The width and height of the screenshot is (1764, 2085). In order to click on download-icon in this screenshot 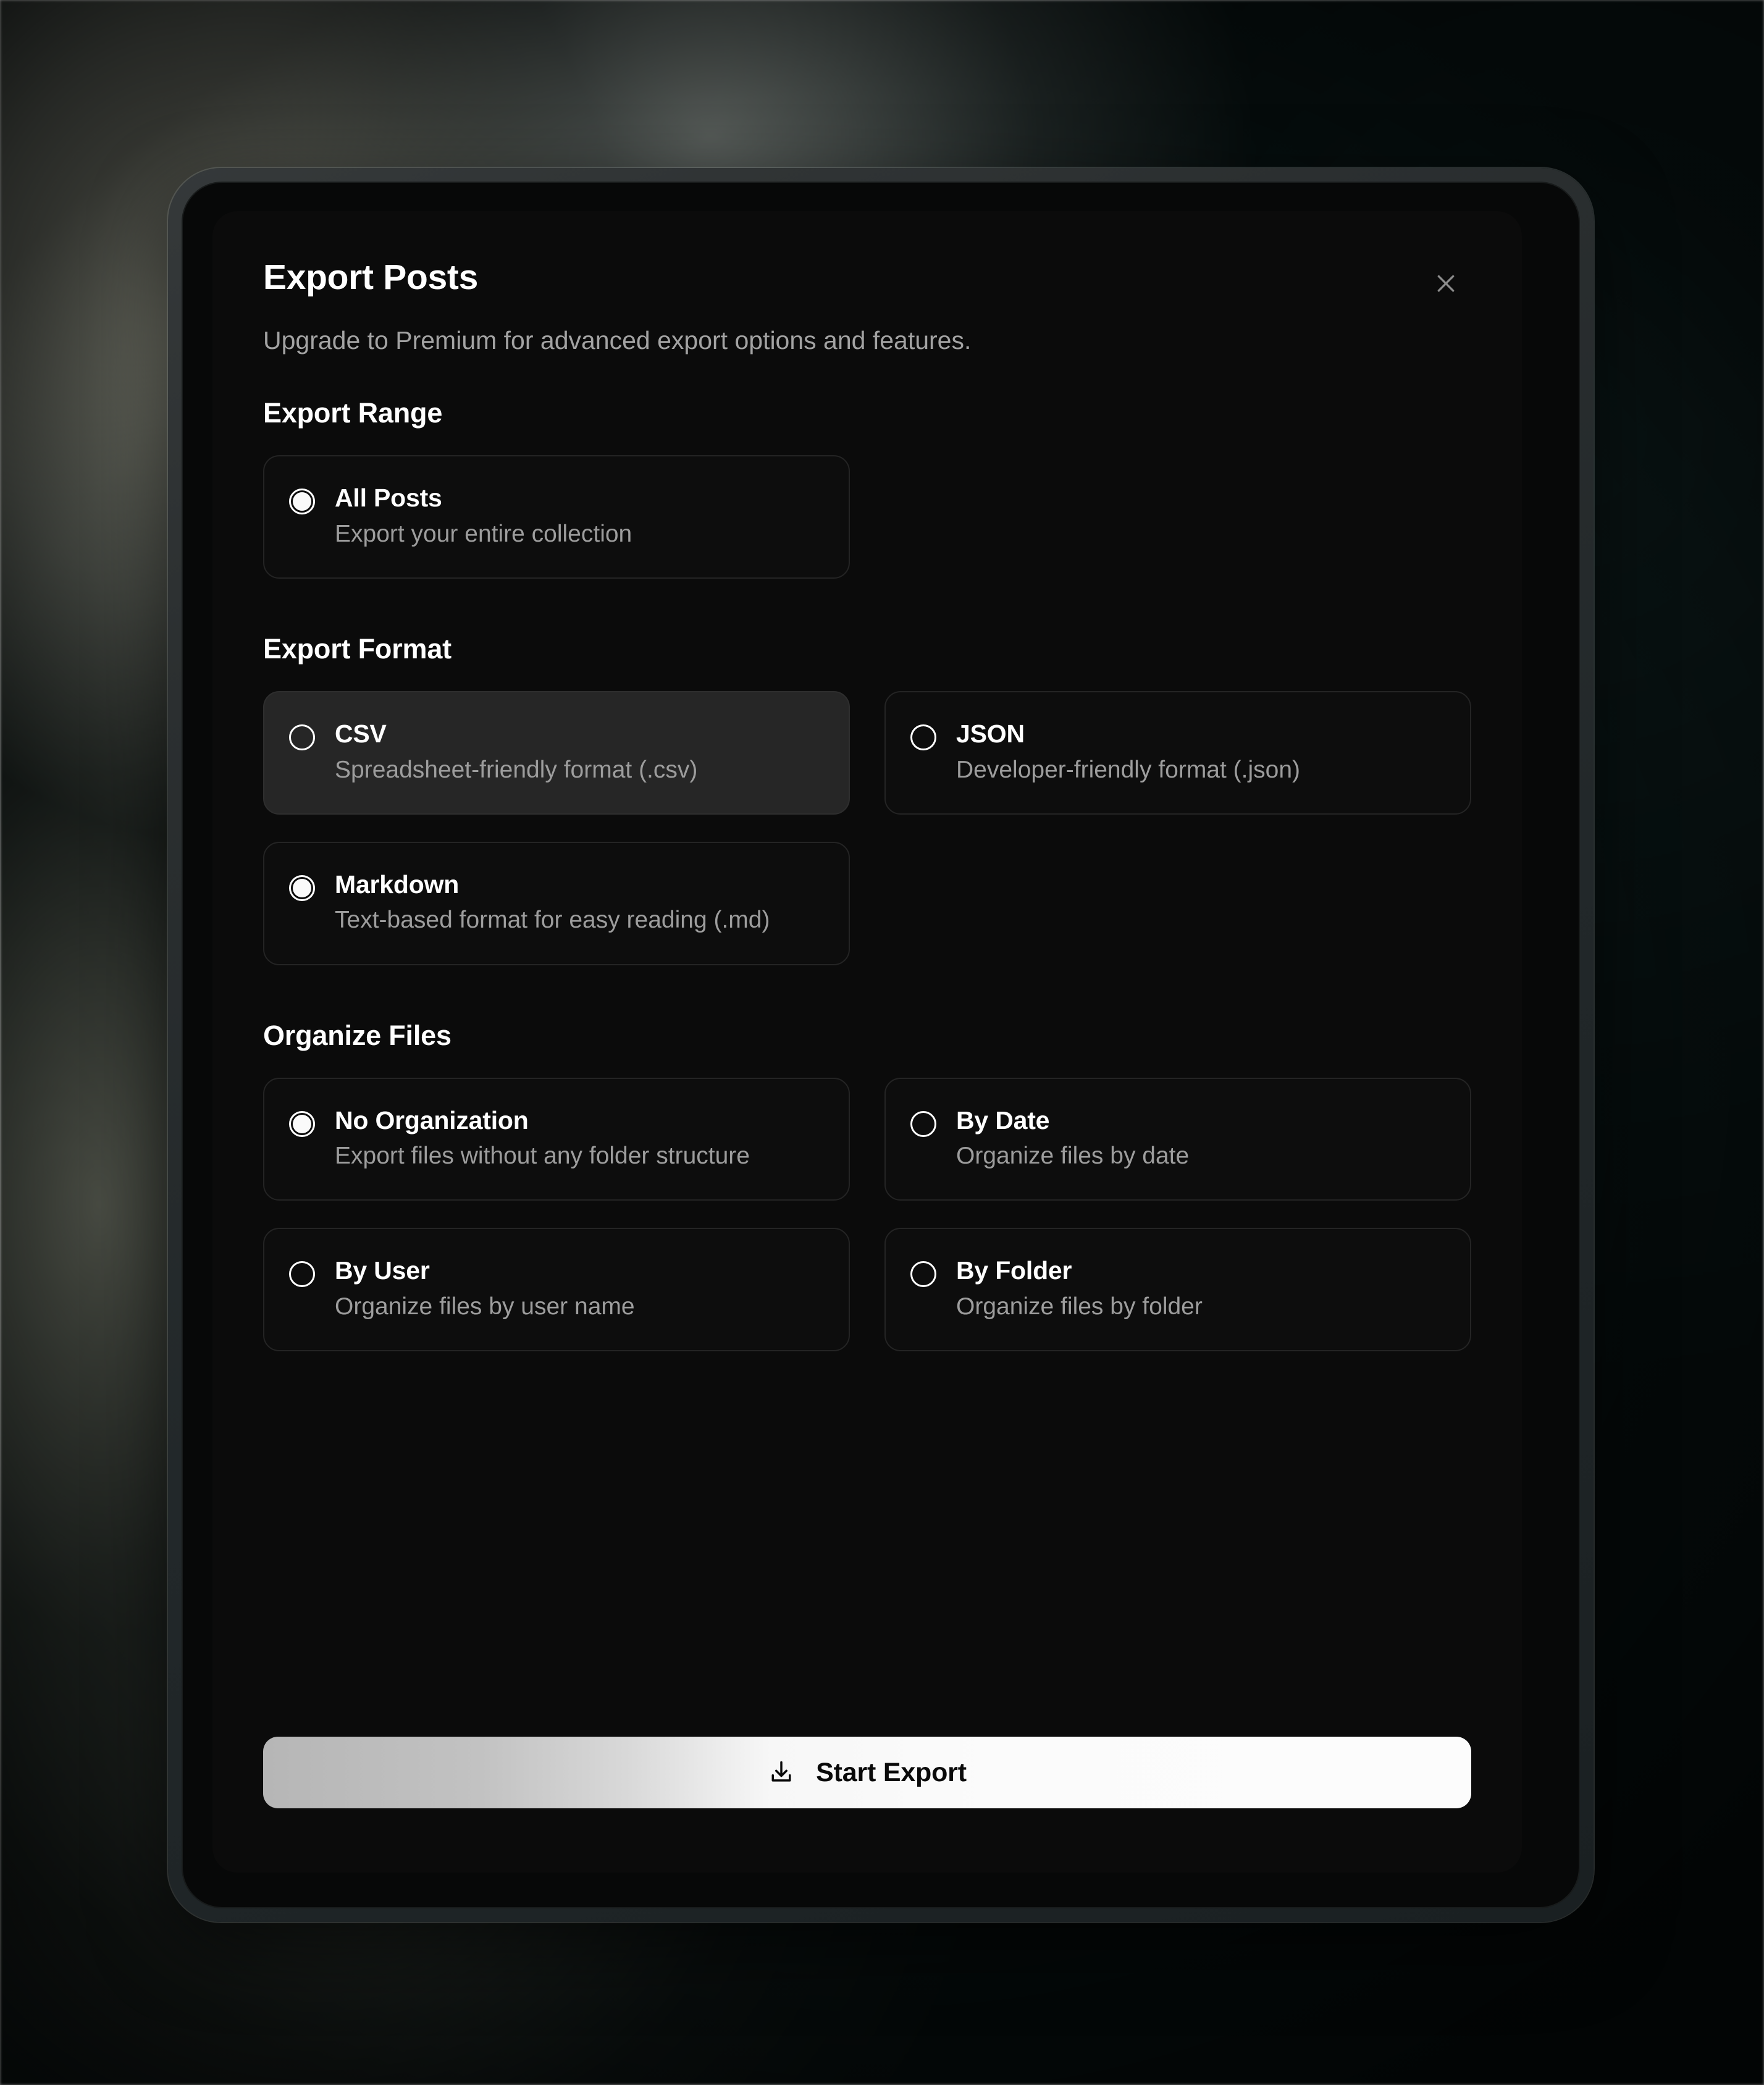, I will do `click(781, 1772)`.